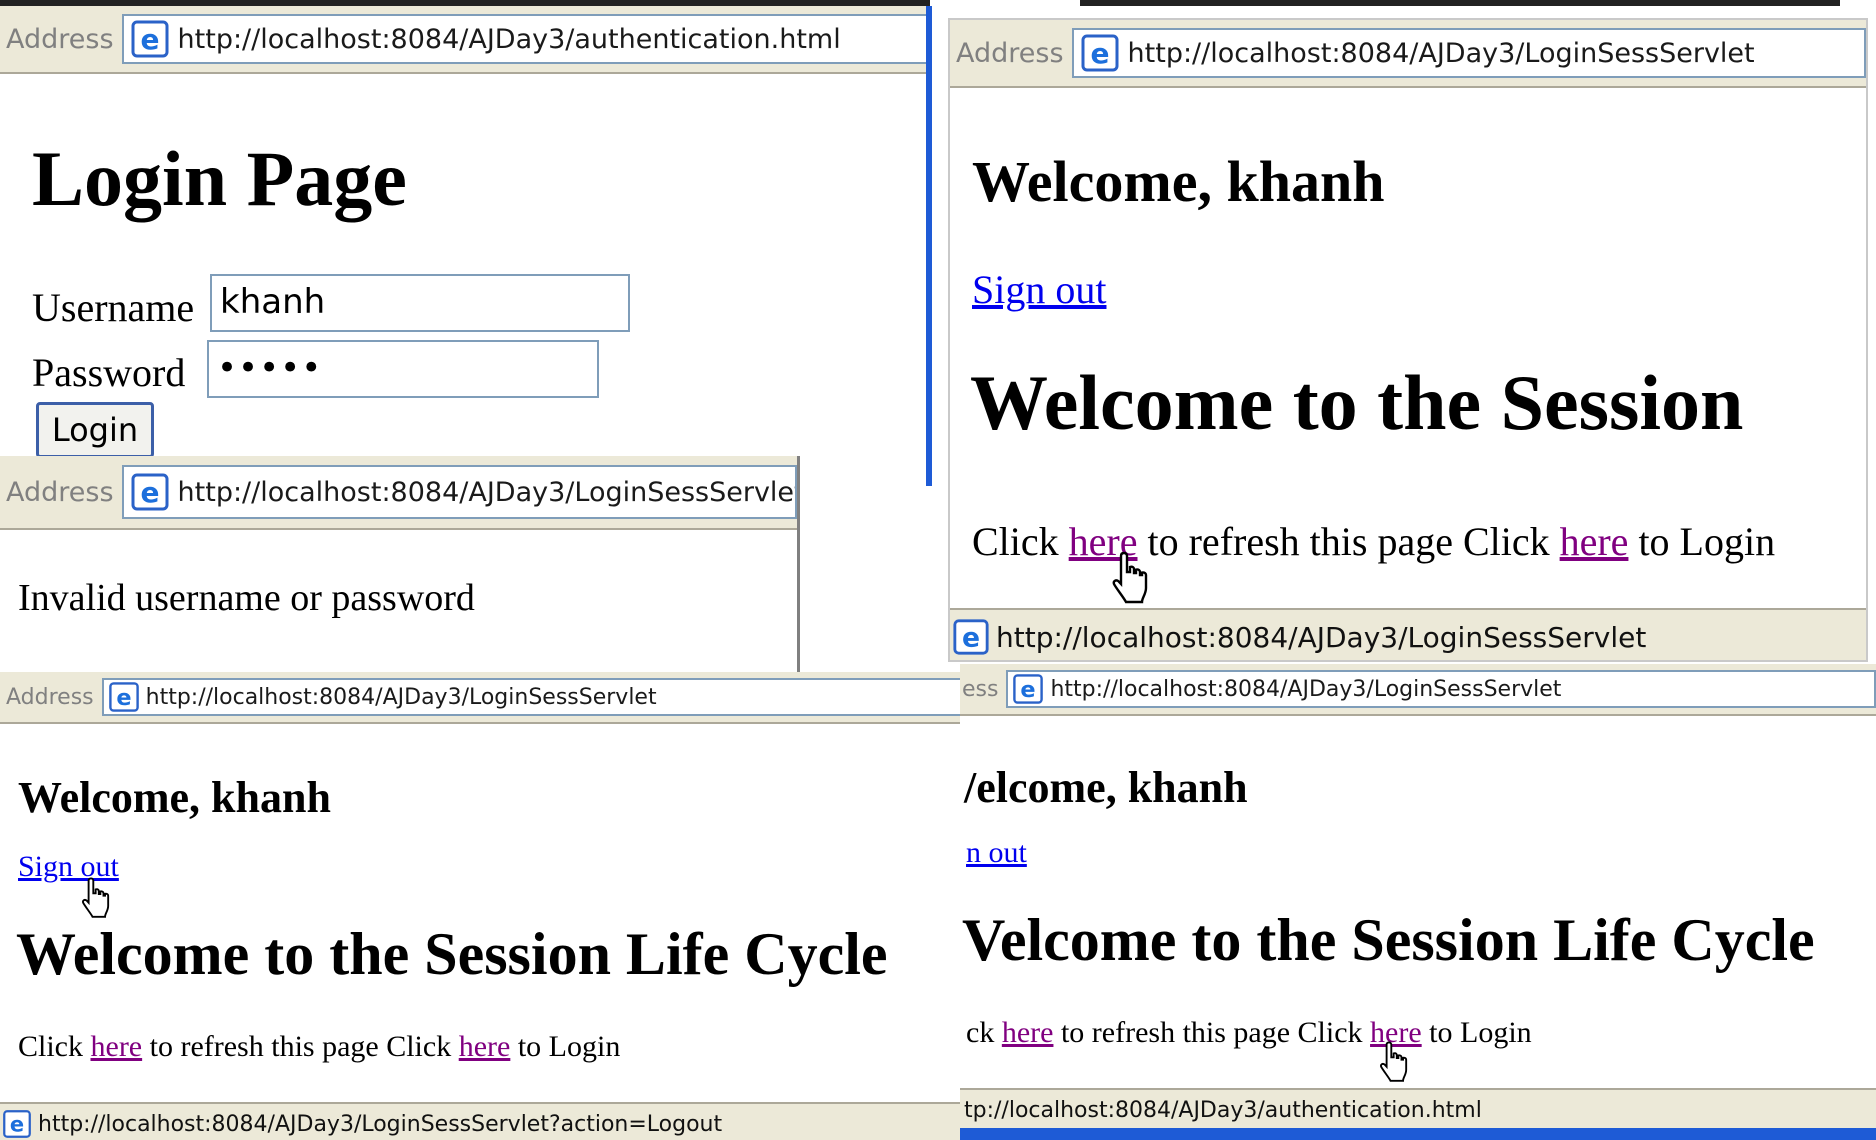 Image resolution: width=1876 pixels, height=1140 pixels. What do you see at coordinates (980, 689) in the screenshot?
I see `address-label: ess` at bounding box center [980, 689].